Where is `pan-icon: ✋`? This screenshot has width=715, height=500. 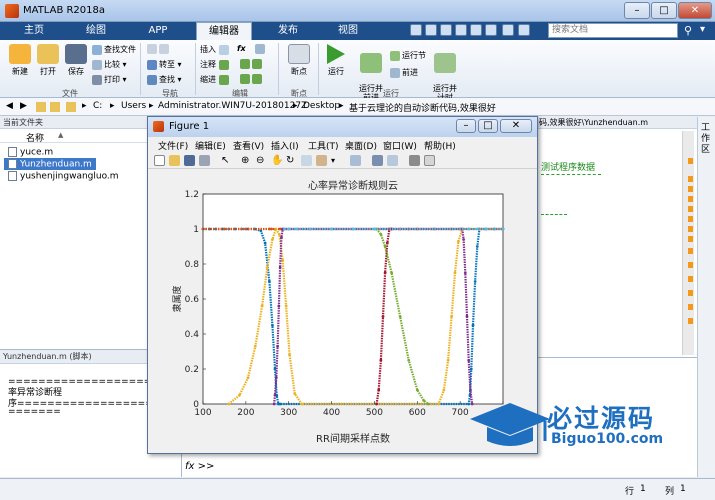 pan-icon: ✋ is located at coordinates (277, 160).